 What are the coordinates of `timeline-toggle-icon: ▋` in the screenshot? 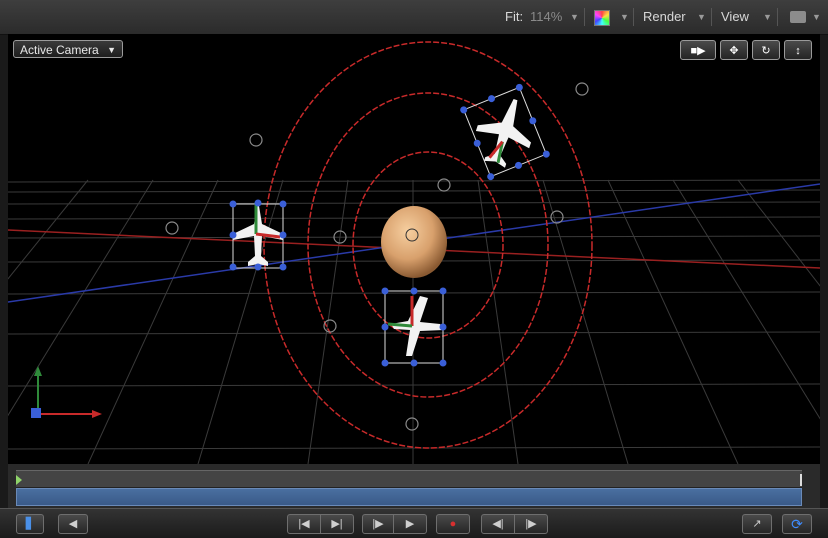 It's located at (30, 524).